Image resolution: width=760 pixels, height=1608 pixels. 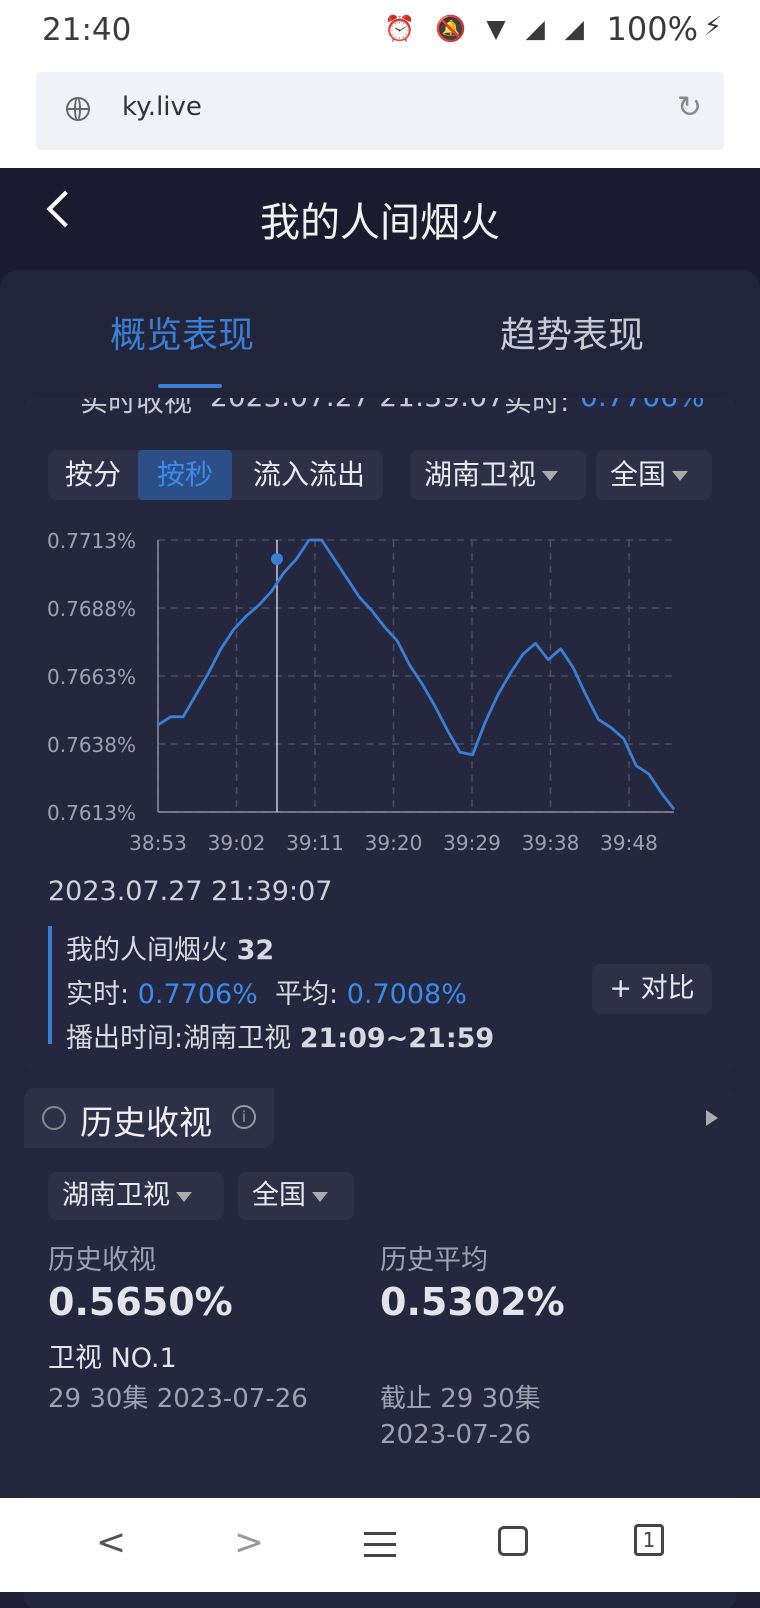 I want to click on y-tick-label: 0.7688%, so click(x=91, y=609).